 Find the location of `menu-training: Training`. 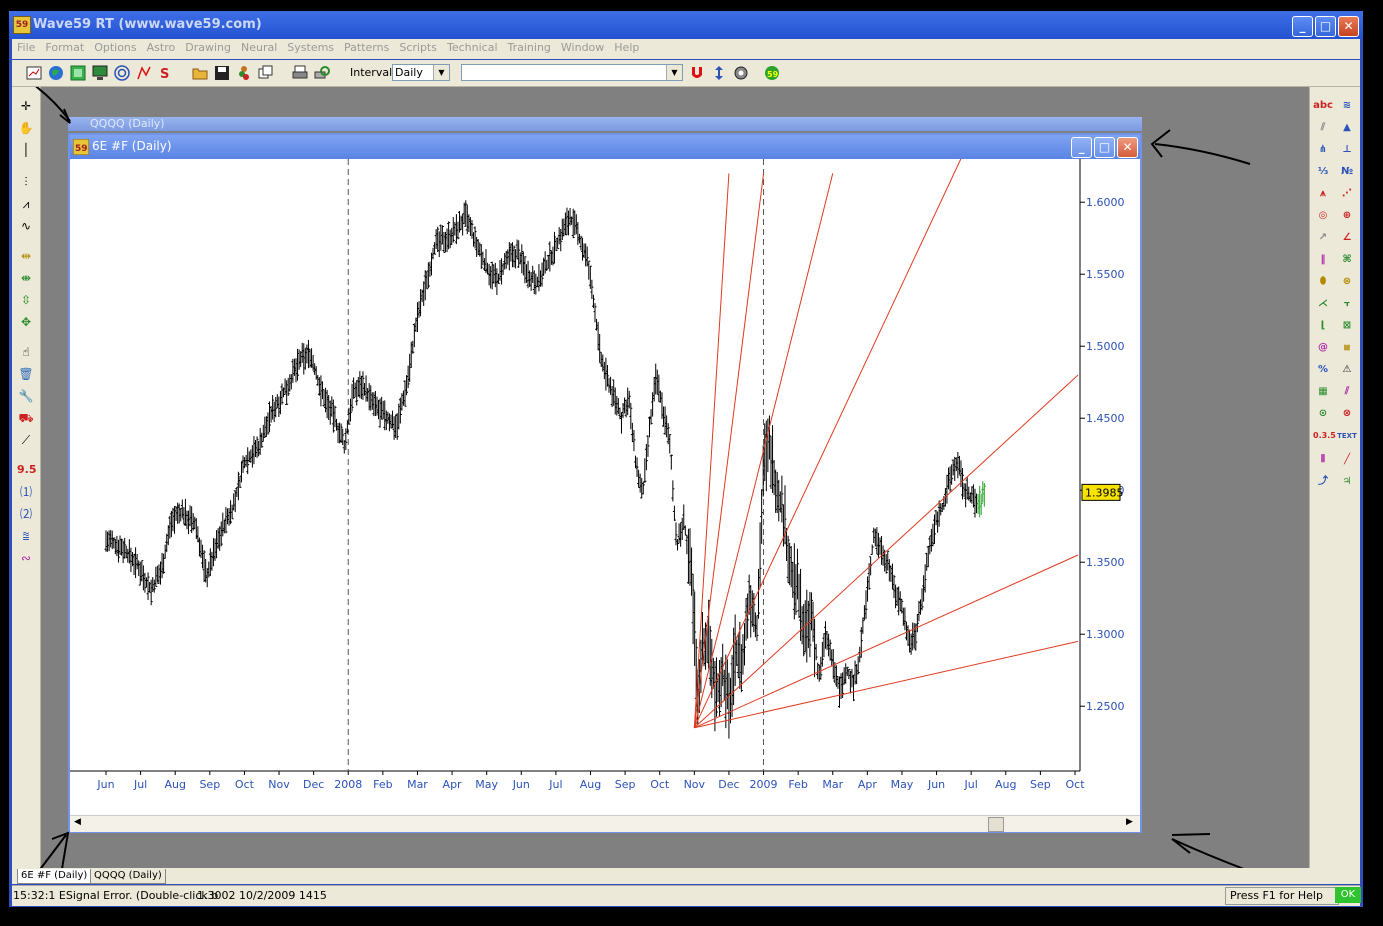

menu-training: Training is located at coordinates (529, 46).